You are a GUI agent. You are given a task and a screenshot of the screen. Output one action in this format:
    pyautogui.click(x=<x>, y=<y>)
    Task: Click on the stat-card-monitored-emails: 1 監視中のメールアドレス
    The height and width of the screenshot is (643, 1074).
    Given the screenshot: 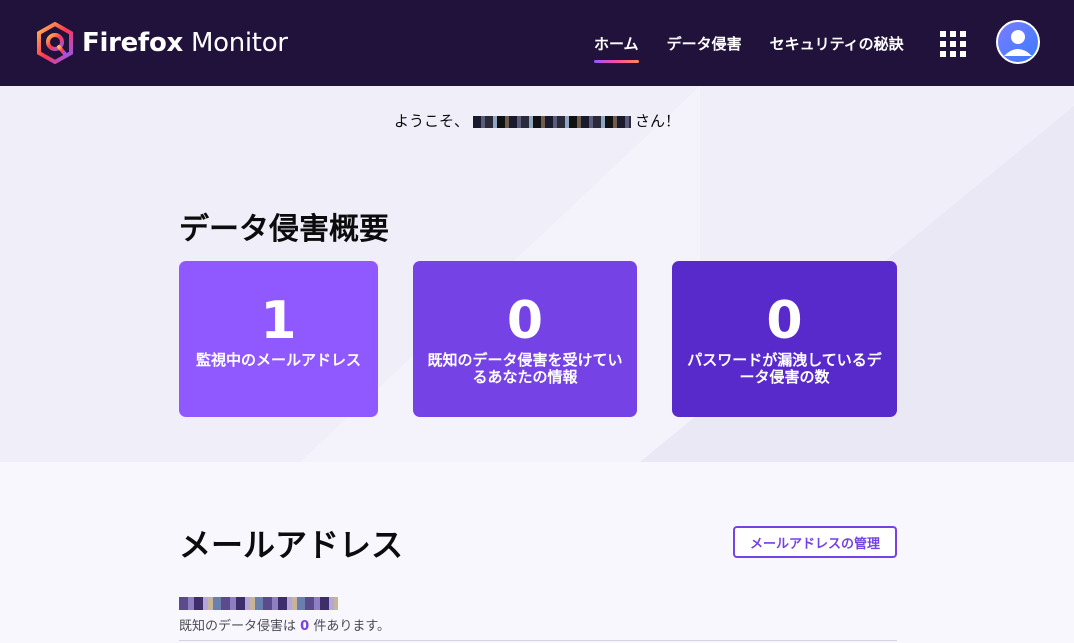 What is the action you would take?
    pyautogui.click(x=278, y=339)
    